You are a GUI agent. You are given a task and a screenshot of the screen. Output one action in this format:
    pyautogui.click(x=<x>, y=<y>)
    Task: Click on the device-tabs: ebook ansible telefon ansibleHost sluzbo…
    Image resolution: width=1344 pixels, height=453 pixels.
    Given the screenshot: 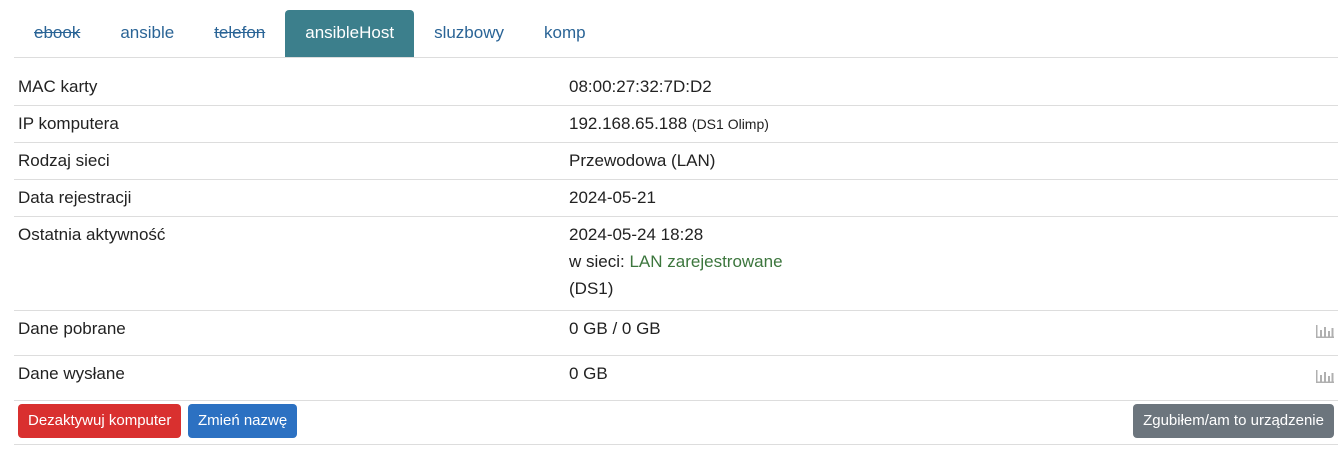 What is the action you would take?
    pyautogui.click(x=676, y=34)
    